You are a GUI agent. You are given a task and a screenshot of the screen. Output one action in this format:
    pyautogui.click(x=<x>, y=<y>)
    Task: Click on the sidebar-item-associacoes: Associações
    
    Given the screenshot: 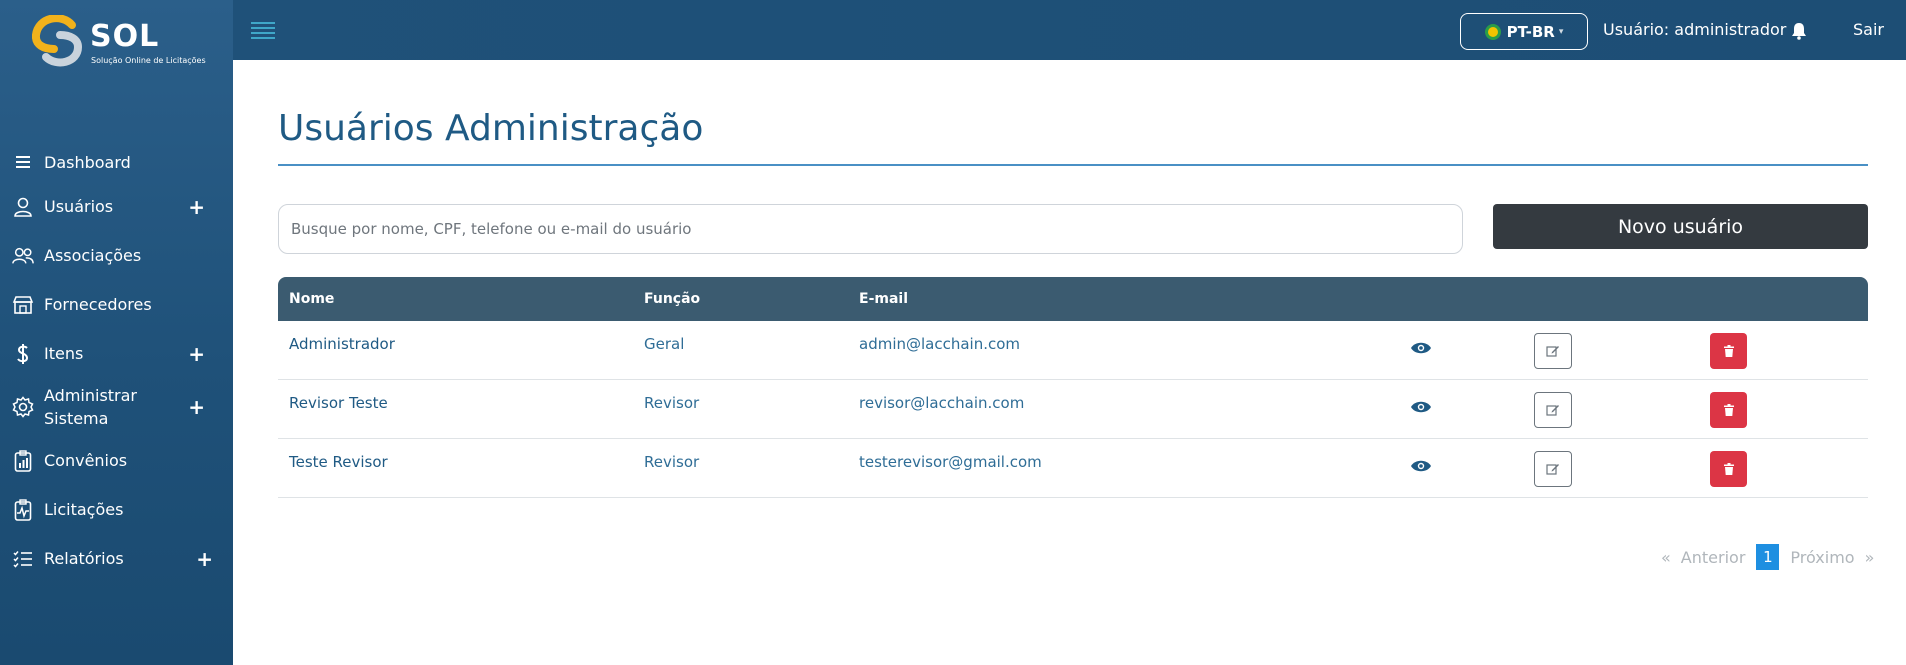 What is the action you would take?
    pyautogui.click(x=116, y=255)
    